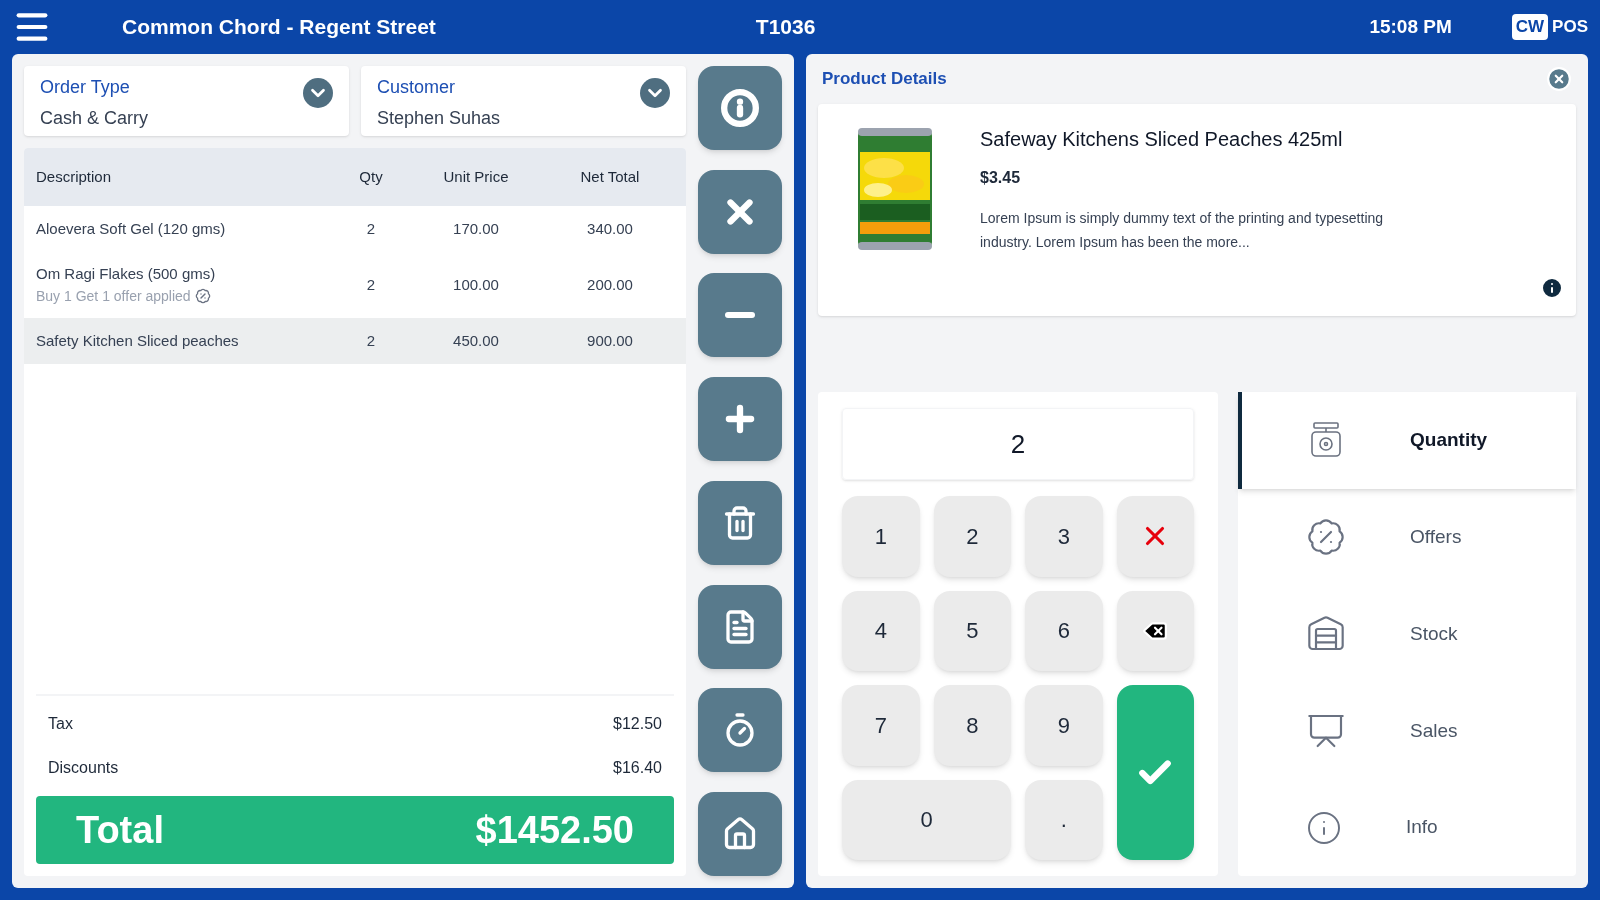  What do you see at coordinates (131, 228) in the screenshot?
I see `item-description: Aloevera Soft Gel (120 gms)` at bounding box center [131, 228].